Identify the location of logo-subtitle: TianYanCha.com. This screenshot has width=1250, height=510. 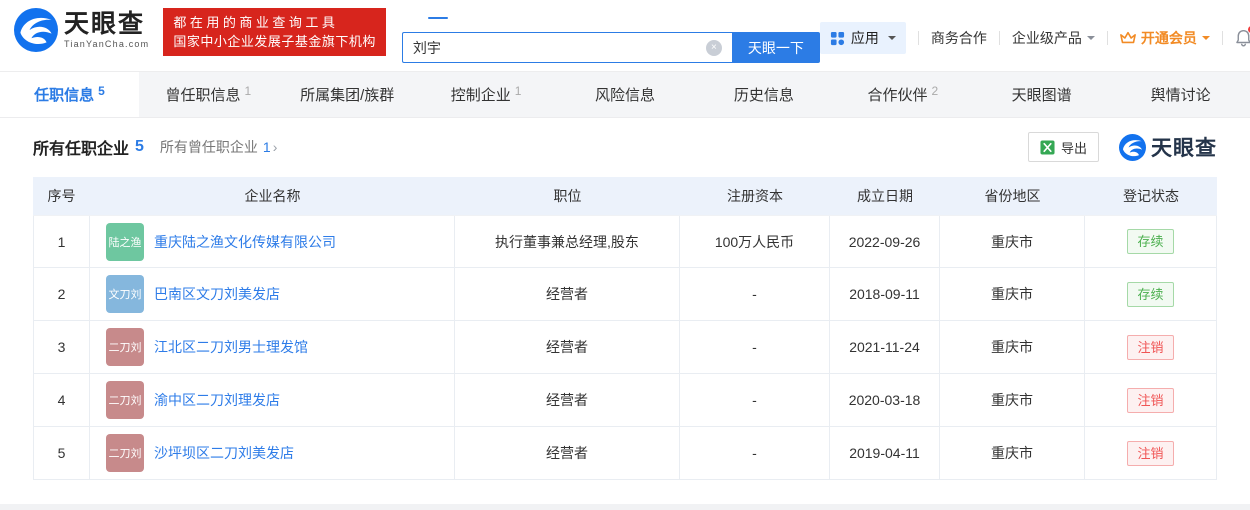
(107, 44).